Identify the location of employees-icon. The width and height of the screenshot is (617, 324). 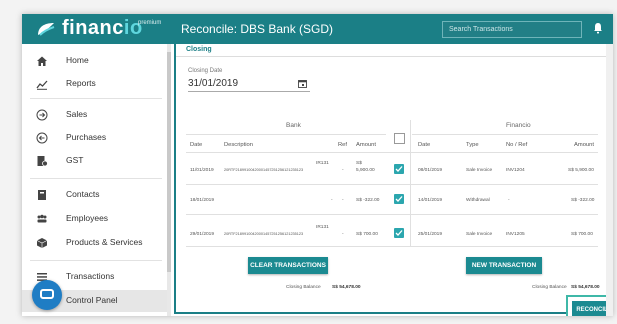
(42, 218).